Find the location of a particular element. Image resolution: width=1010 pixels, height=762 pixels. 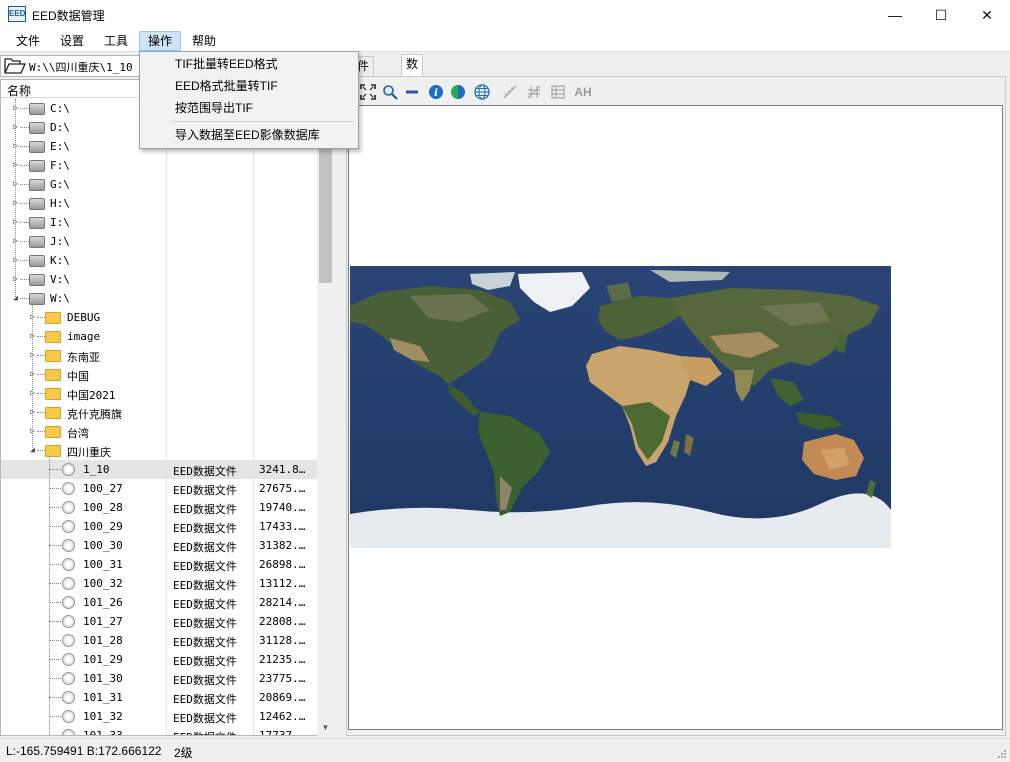

grid-line-icon is located at coordinates (510, 92).